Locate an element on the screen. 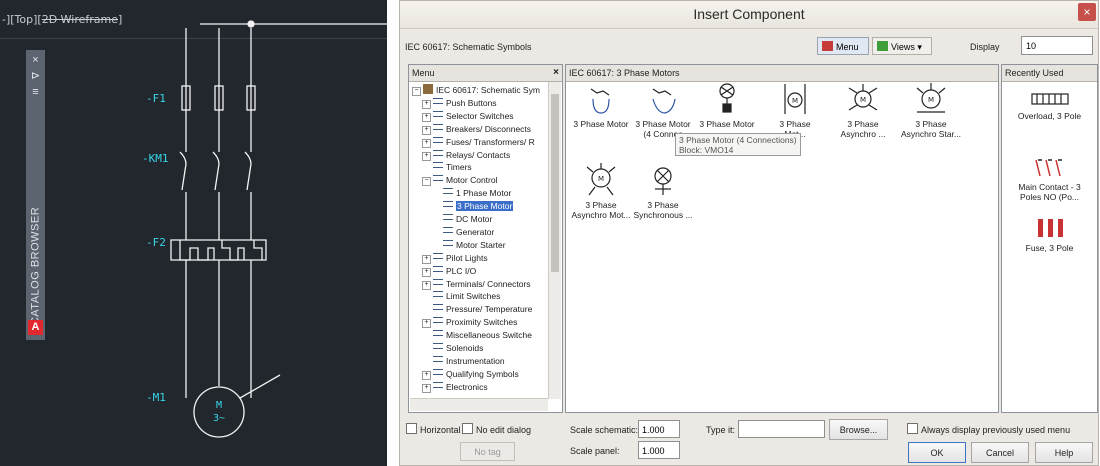  tree-item: + Pilot Lights is located at coordinates (455, 258).